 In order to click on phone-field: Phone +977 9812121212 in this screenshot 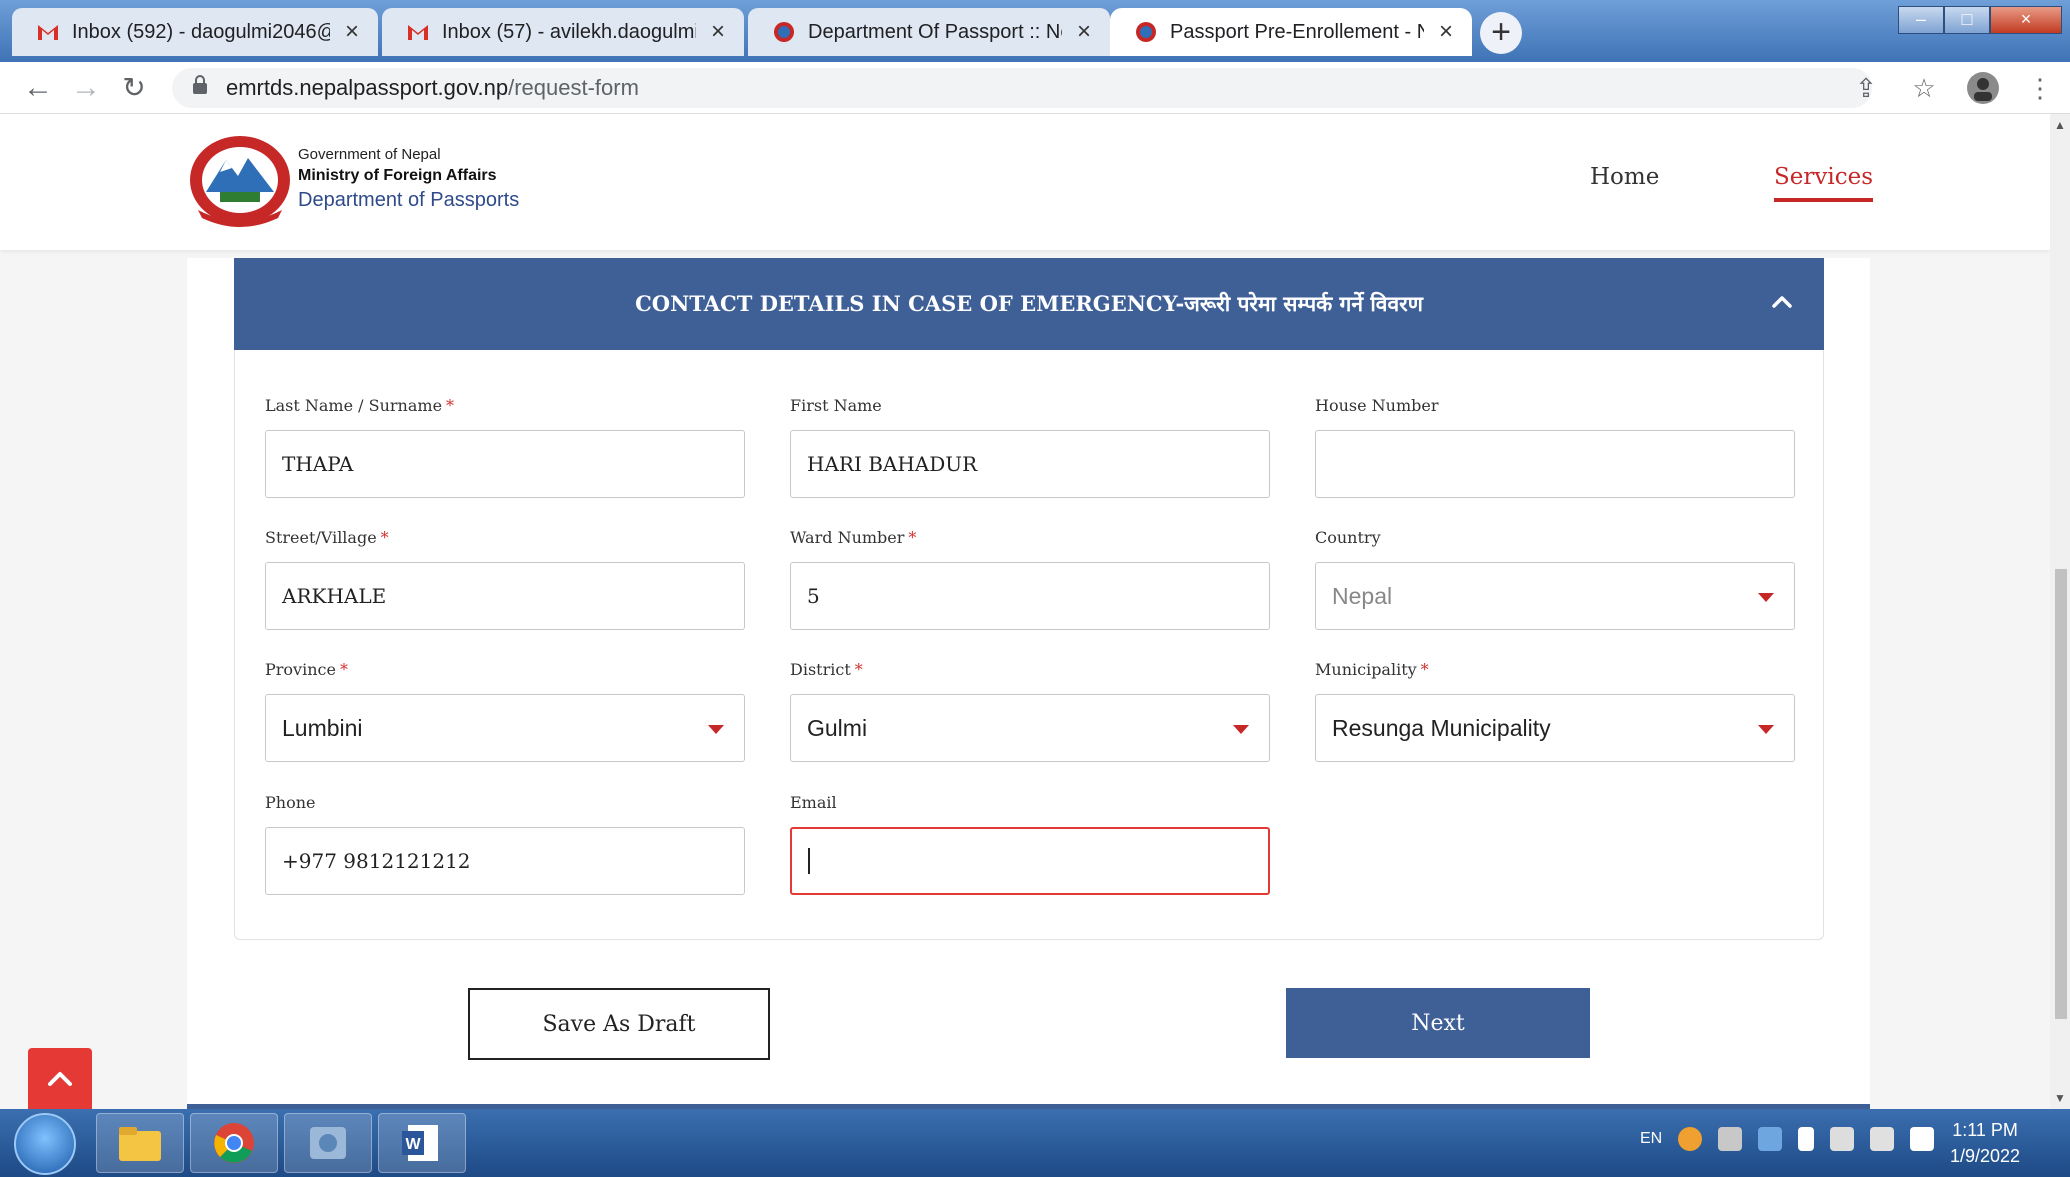, I will do `click(505, 844)`.